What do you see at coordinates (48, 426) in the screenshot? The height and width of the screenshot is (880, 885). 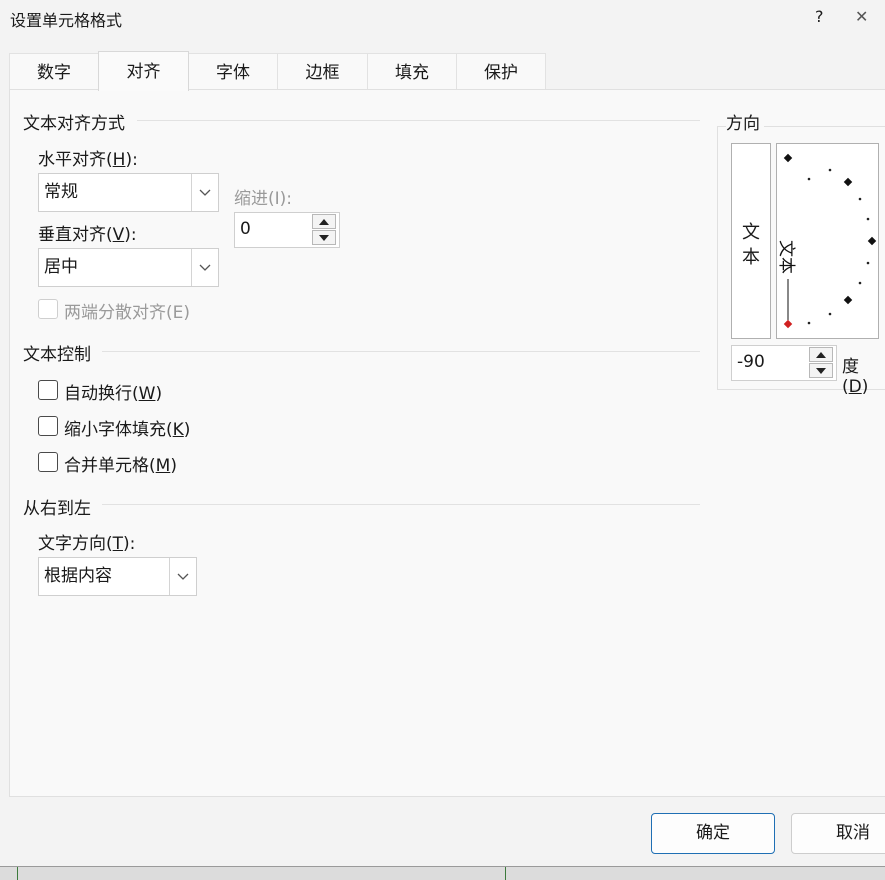 I see `shrink-to-fit-checkbox` at bounding box center [48, 426].